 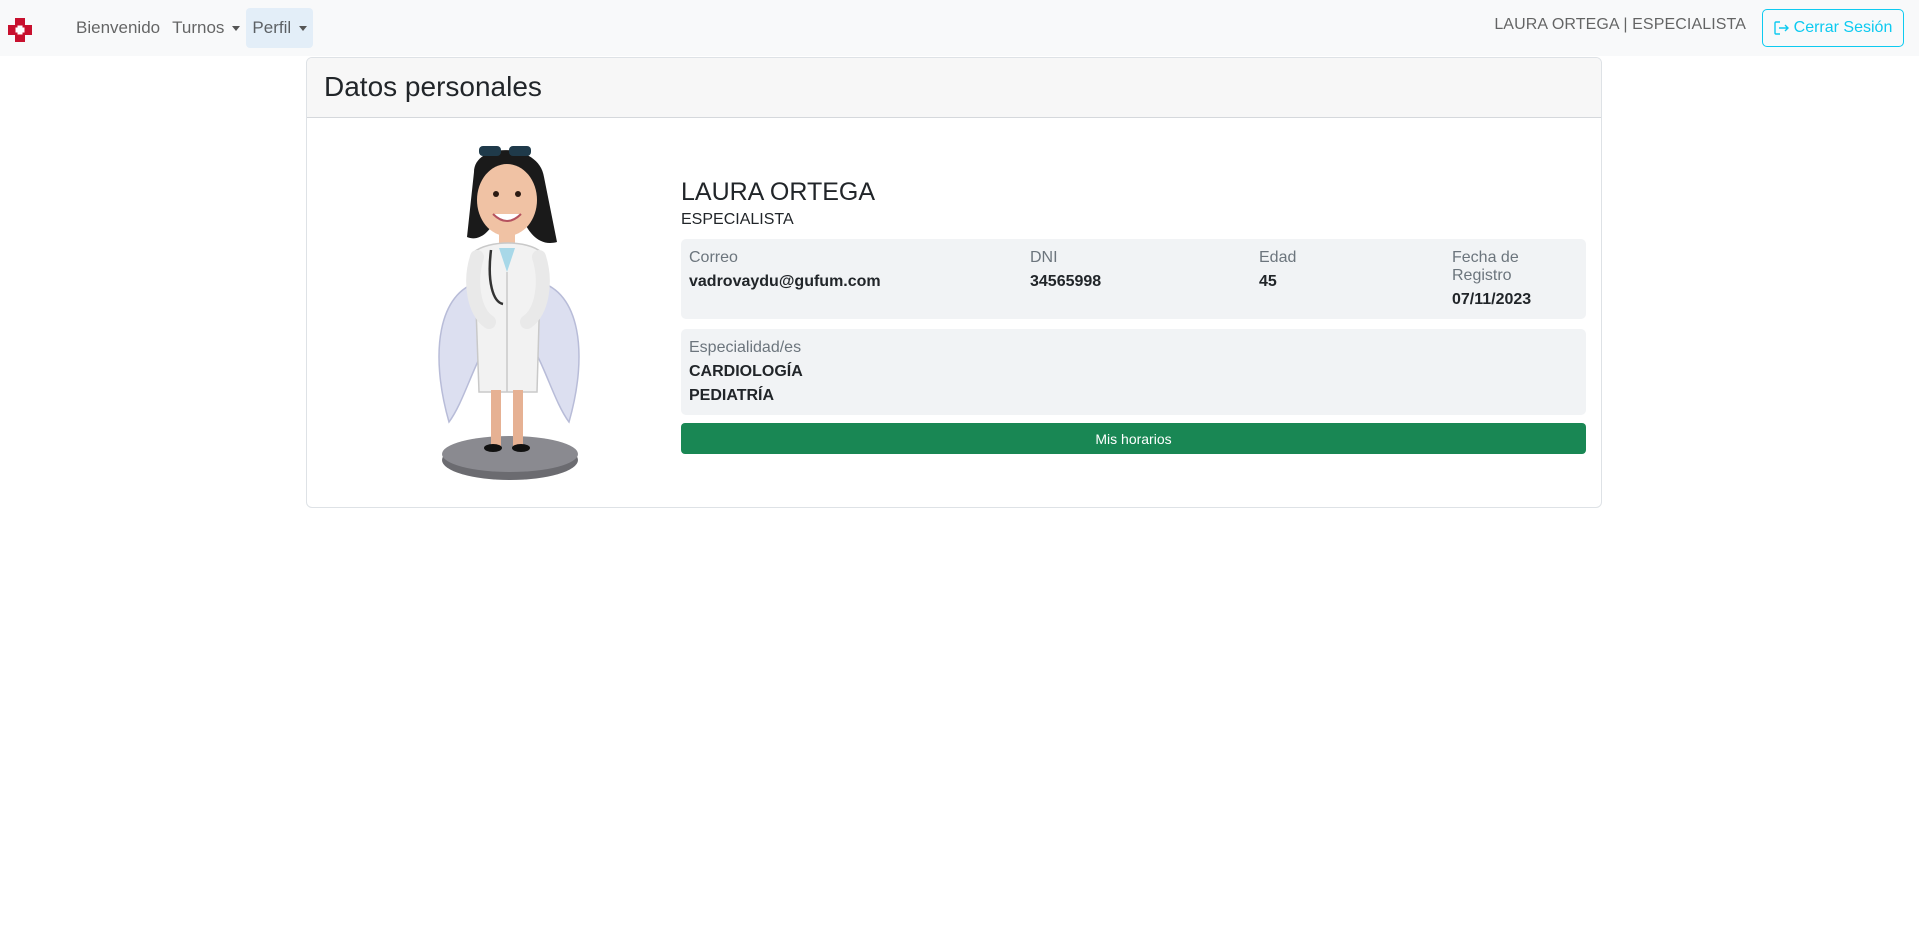 What do you see at coordinates (778, 192) in the screenshot?
I see `profile-name: LAURA ORTEGA` at bounding box center [778, 192].